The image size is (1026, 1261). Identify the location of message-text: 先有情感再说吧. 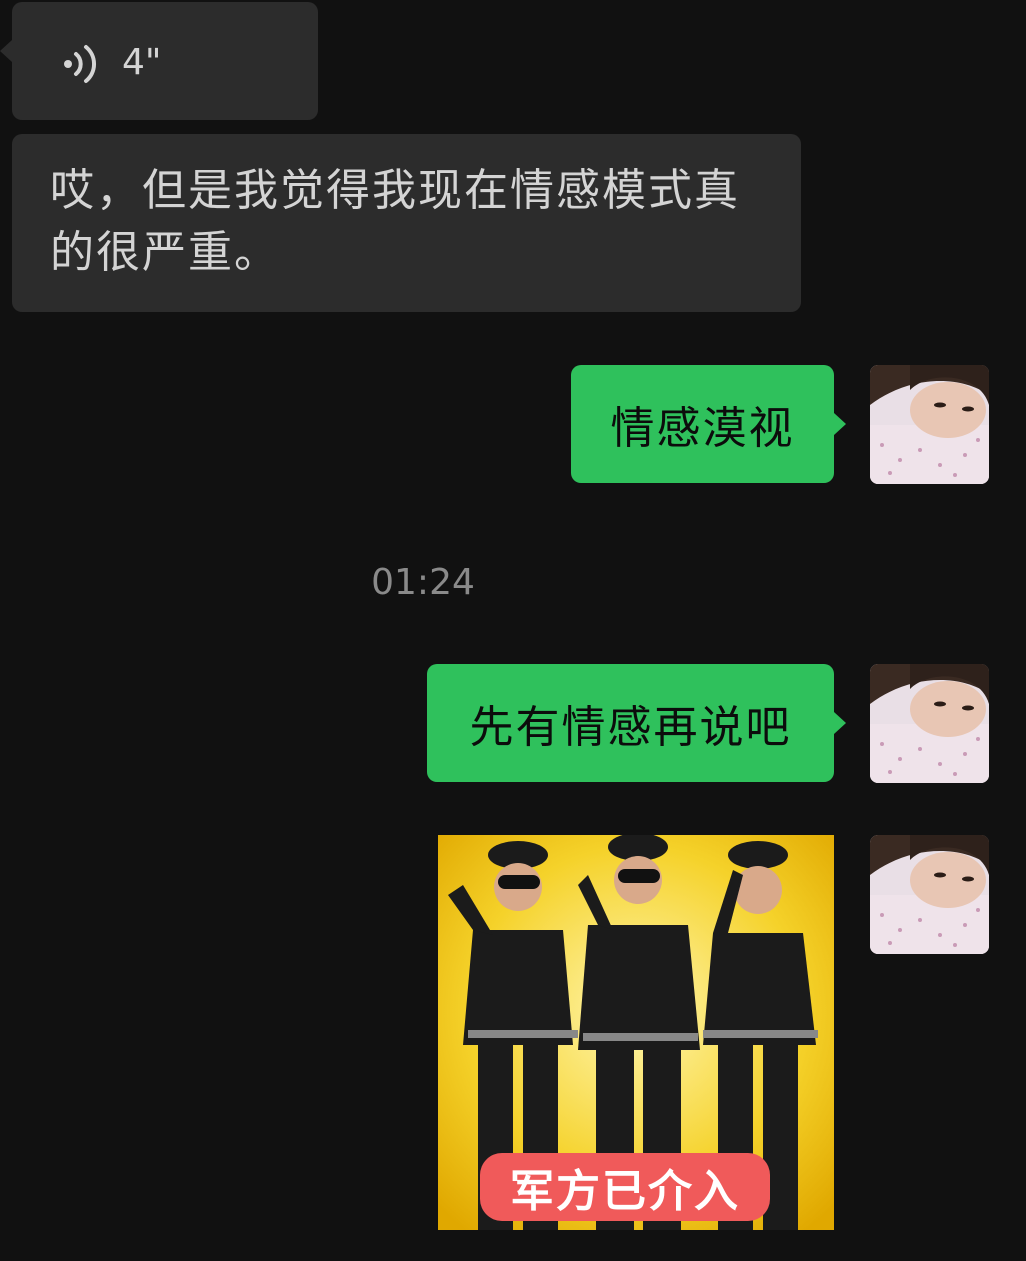
(630, 727).